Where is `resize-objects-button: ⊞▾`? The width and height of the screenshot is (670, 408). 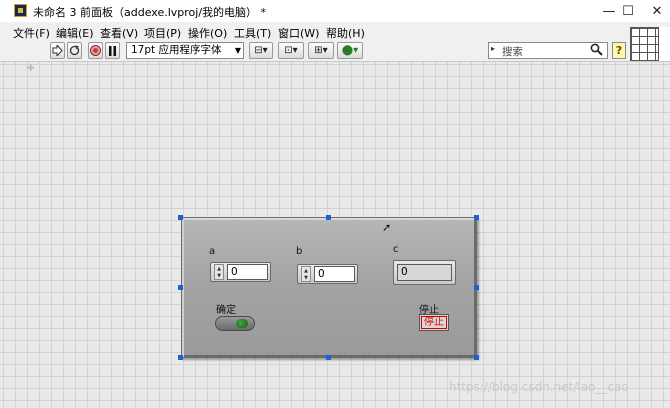
resize-objects-button: ⊞▾ is located at coordinates (321, 50).